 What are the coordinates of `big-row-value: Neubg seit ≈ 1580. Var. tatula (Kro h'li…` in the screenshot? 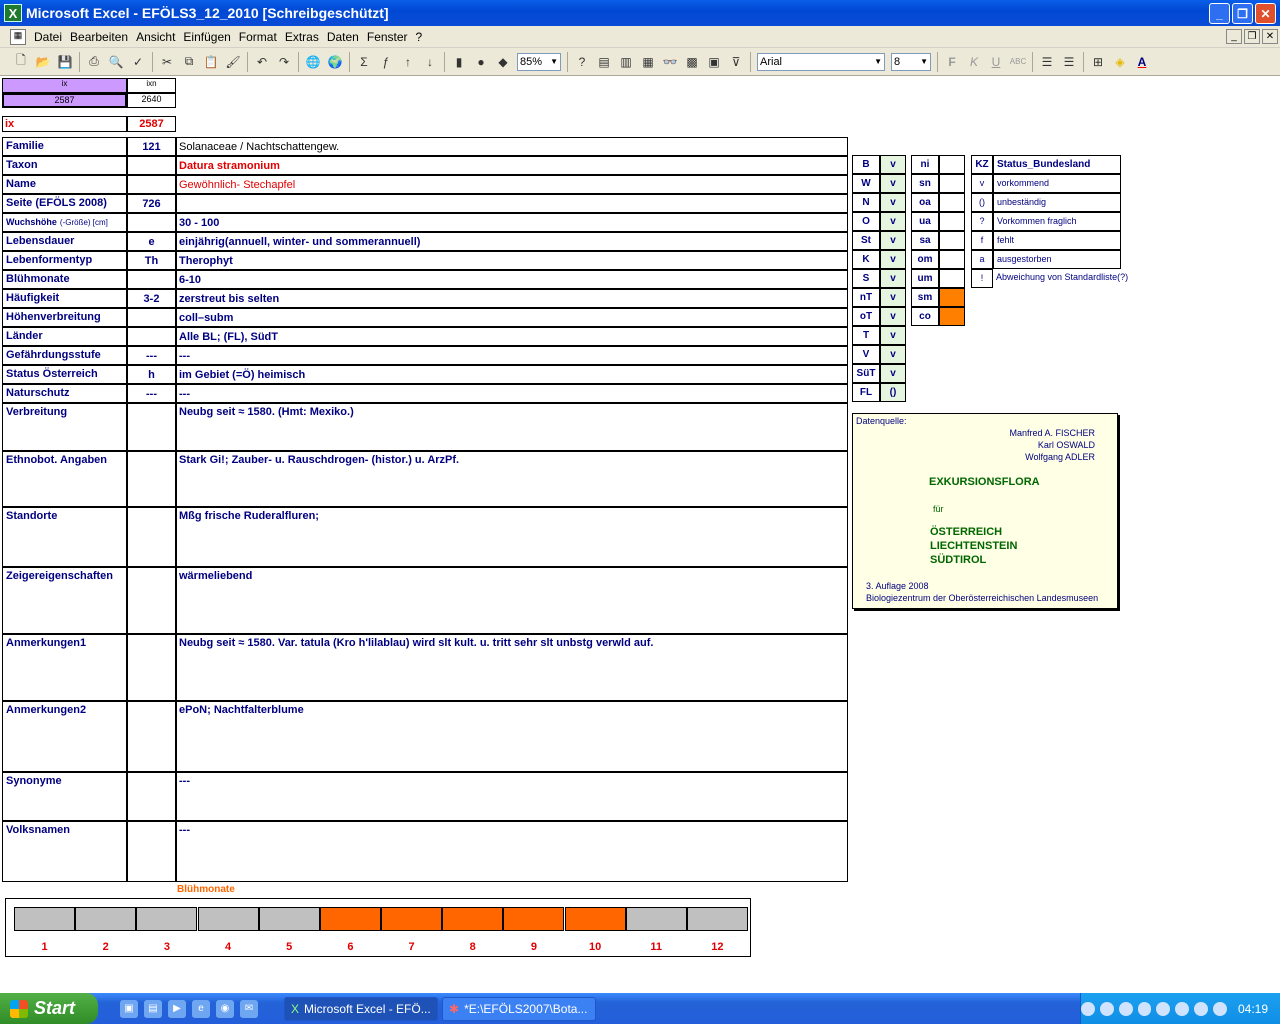 It's located at (512, 667).